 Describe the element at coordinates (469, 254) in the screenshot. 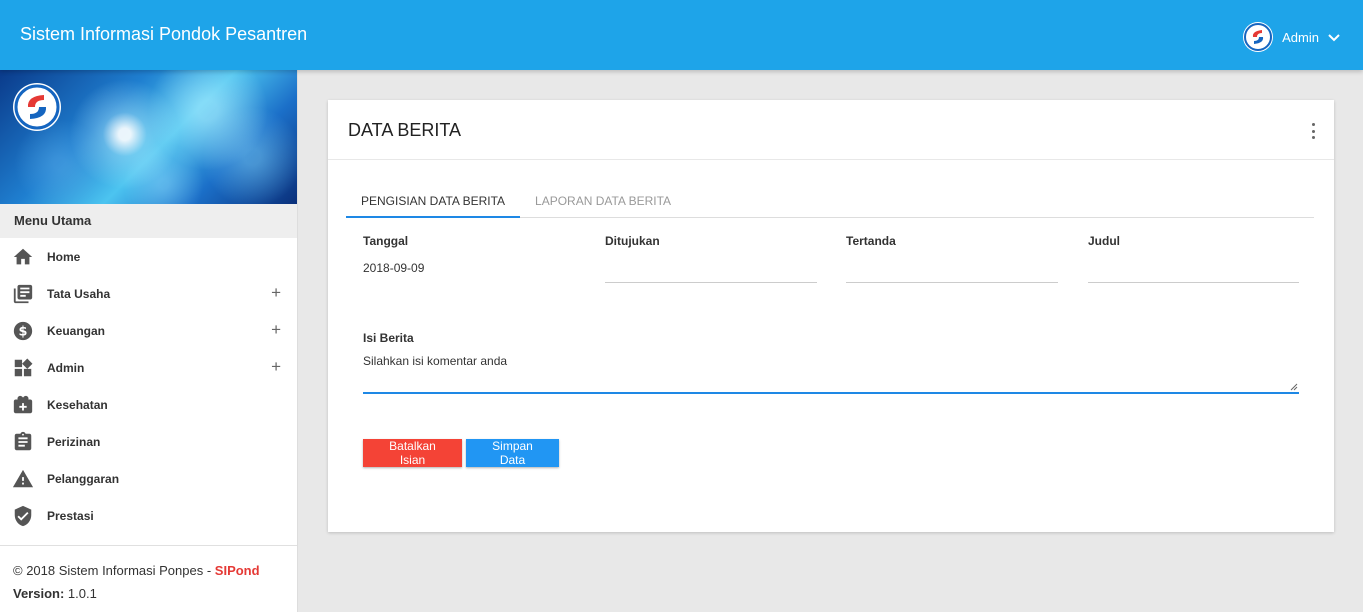

I see `tanggal-field: Tanggal 2018-09-09` at that location.